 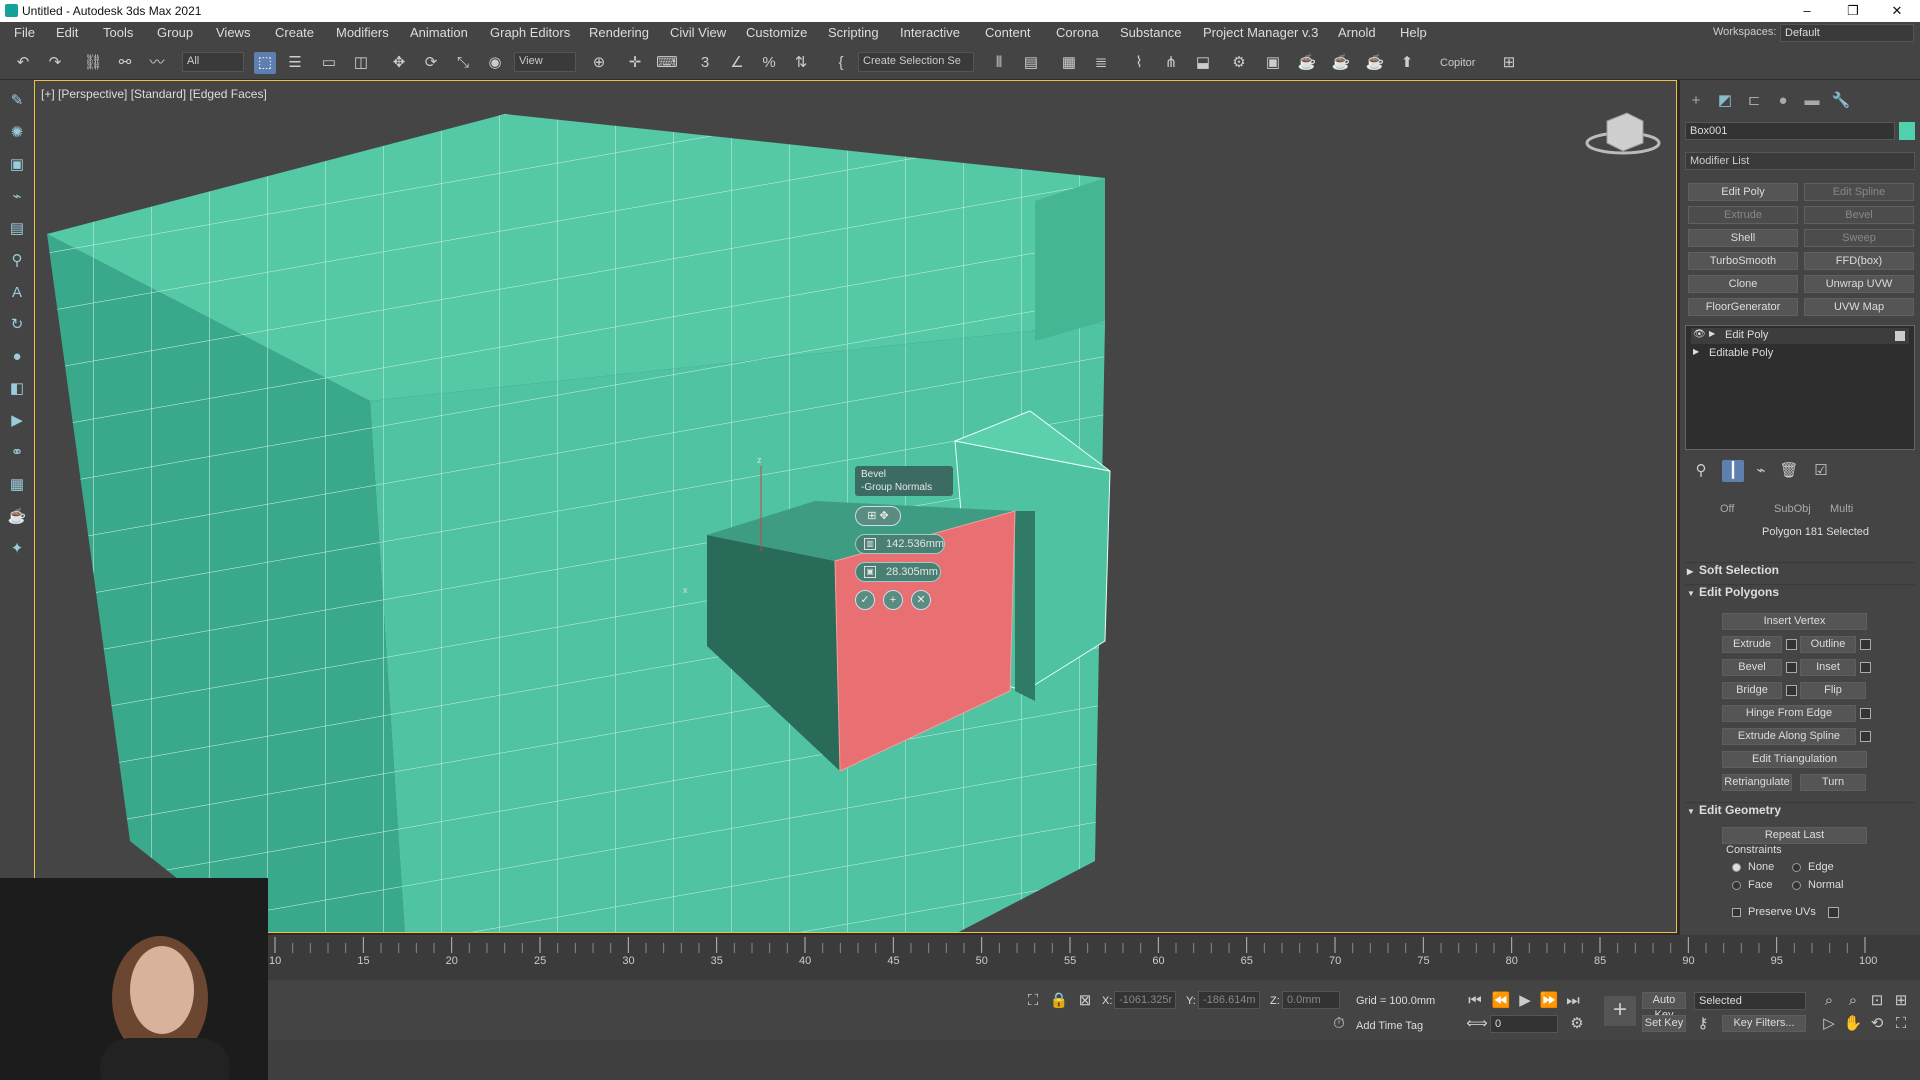 What do you see at coordinates (1792, 509) in the screenshot?
I see `subobj-subobj: SubObj` at bounding box center [1792, 509].